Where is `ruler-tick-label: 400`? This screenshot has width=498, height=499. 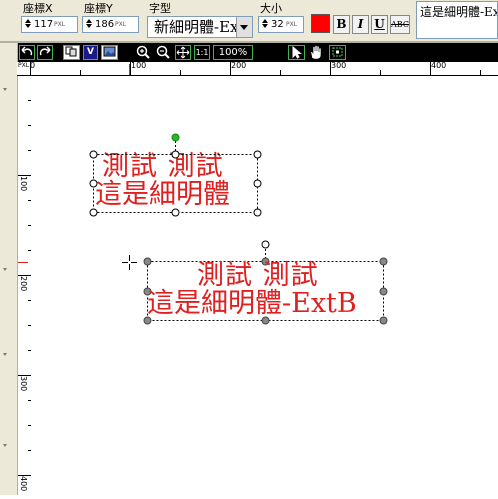 ruler-tick-label: 400 is located at coordinates (23, 484).